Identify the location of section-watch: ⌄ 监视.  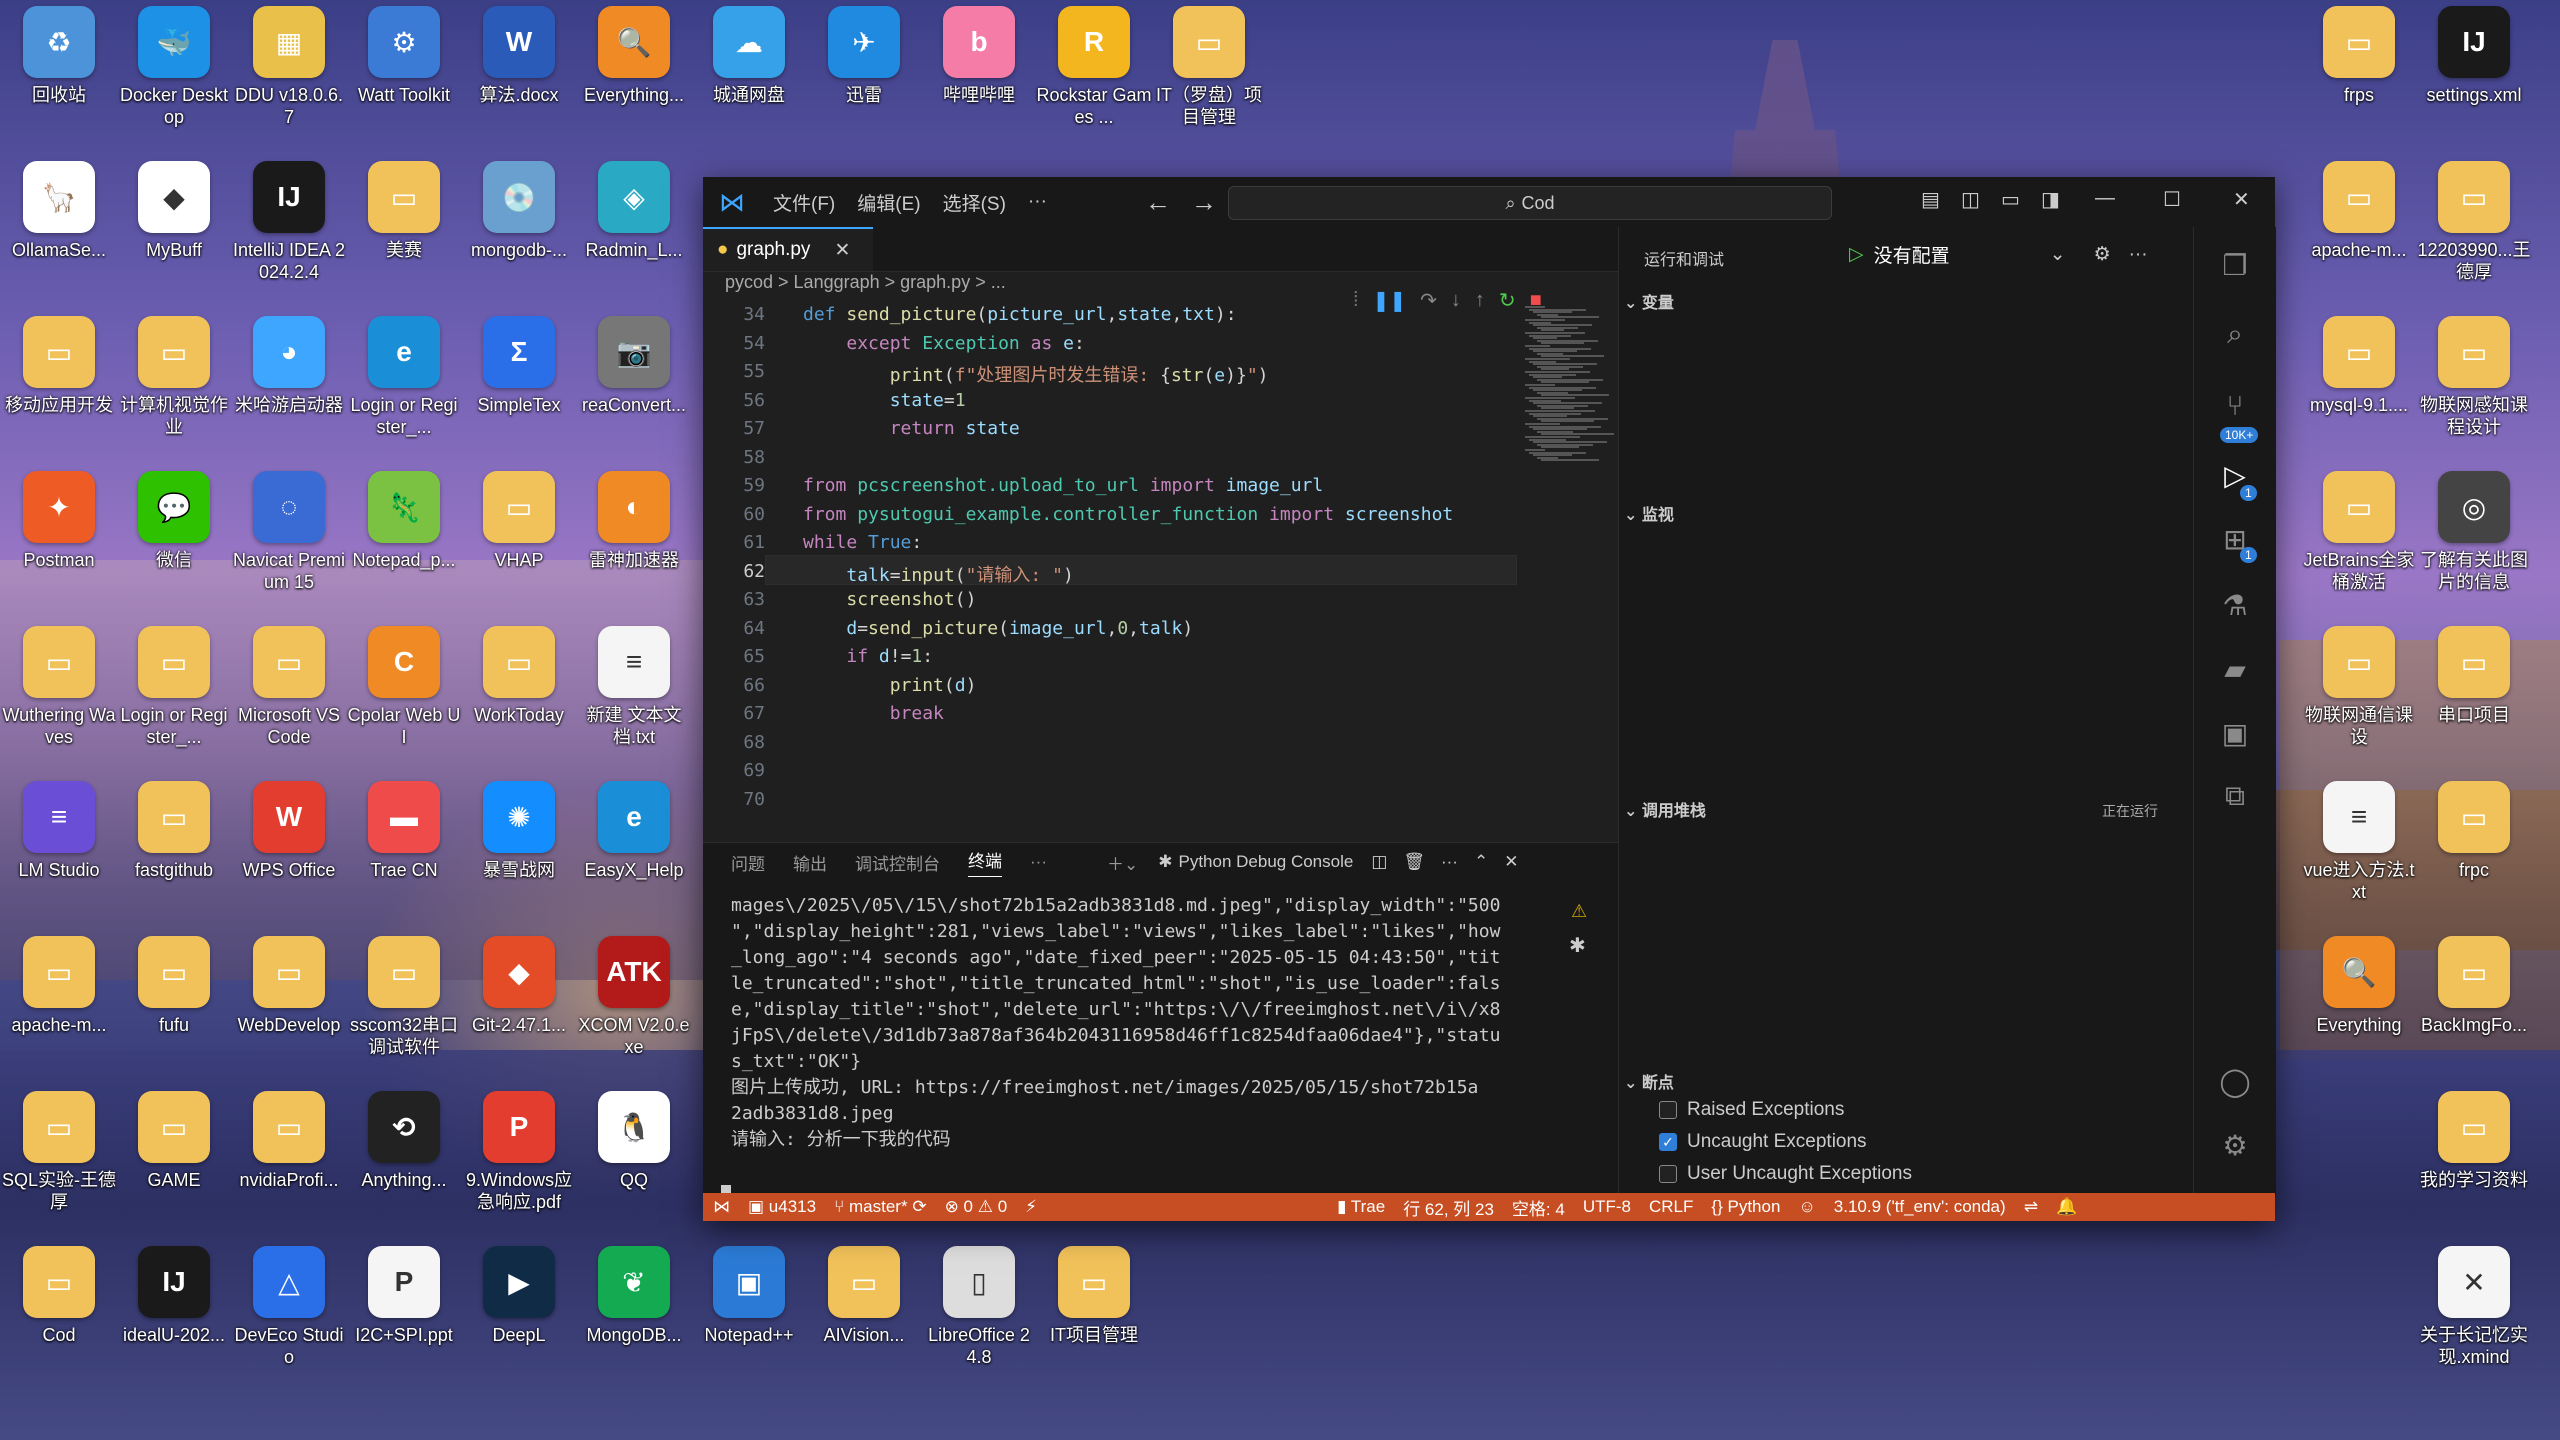
(1649, 513).